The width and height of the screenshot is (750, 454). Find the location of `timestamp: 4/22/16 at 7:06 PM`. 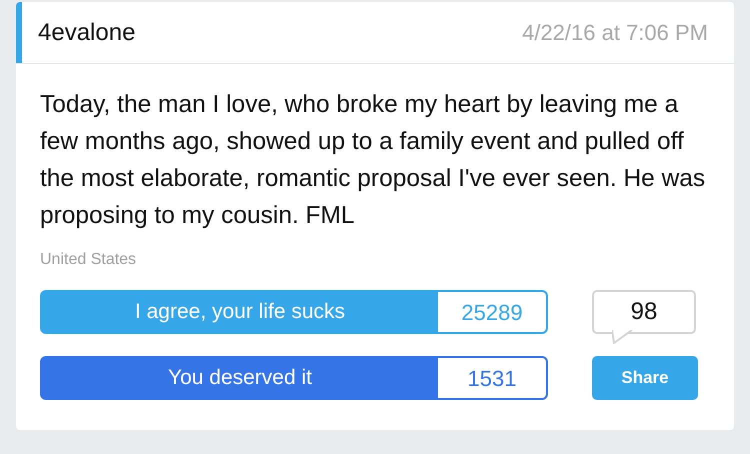

timestamp: 4/22/16 at 7:06 PM is located at coordinates (615, 33).